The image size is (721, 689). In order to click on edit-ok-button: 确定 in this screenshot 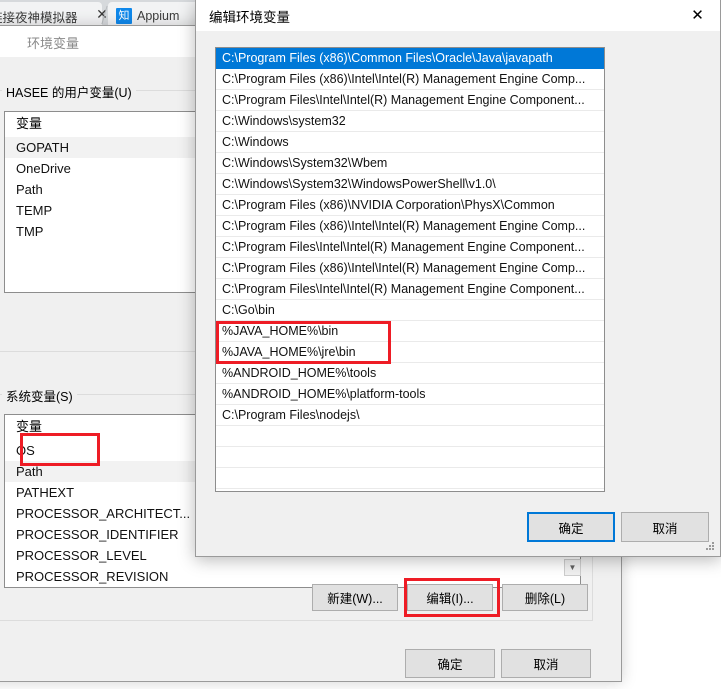, I will do `click(571, 527)`.